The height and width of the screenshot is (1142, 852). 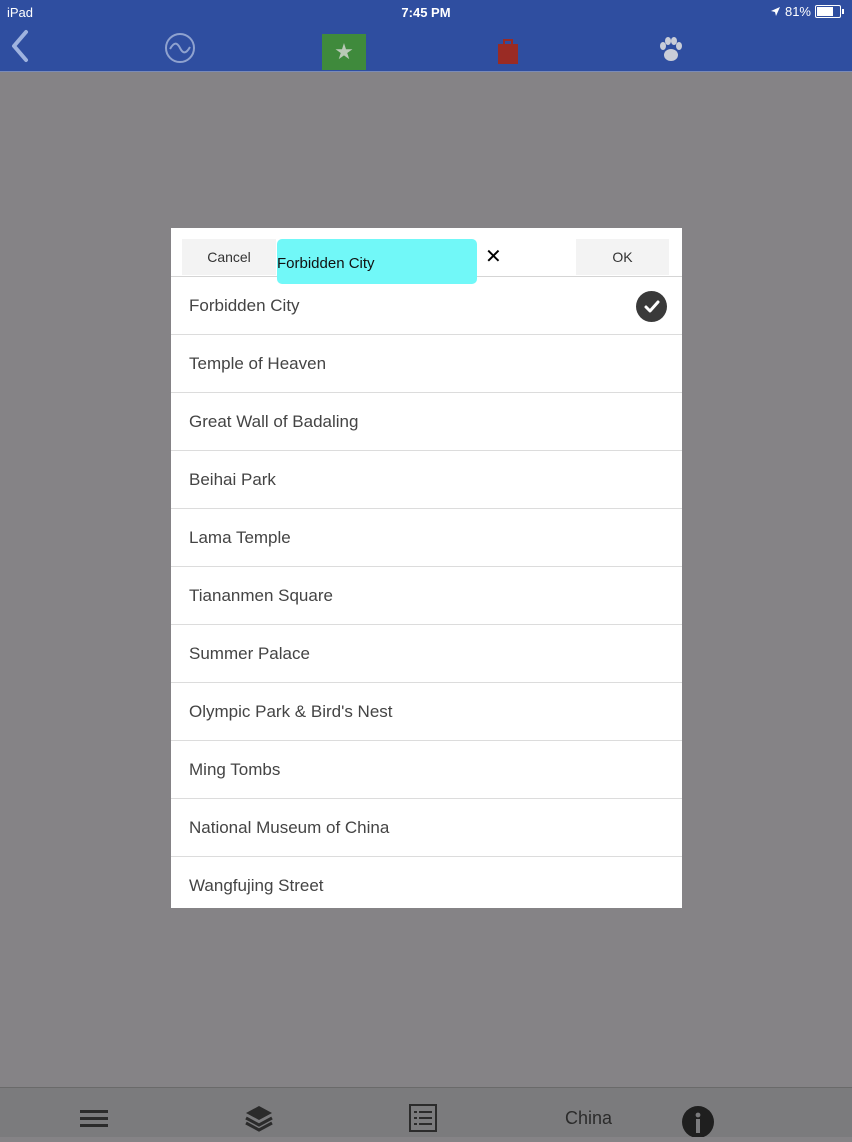 I want to click on layers-button, so click(x=259, y=1120).